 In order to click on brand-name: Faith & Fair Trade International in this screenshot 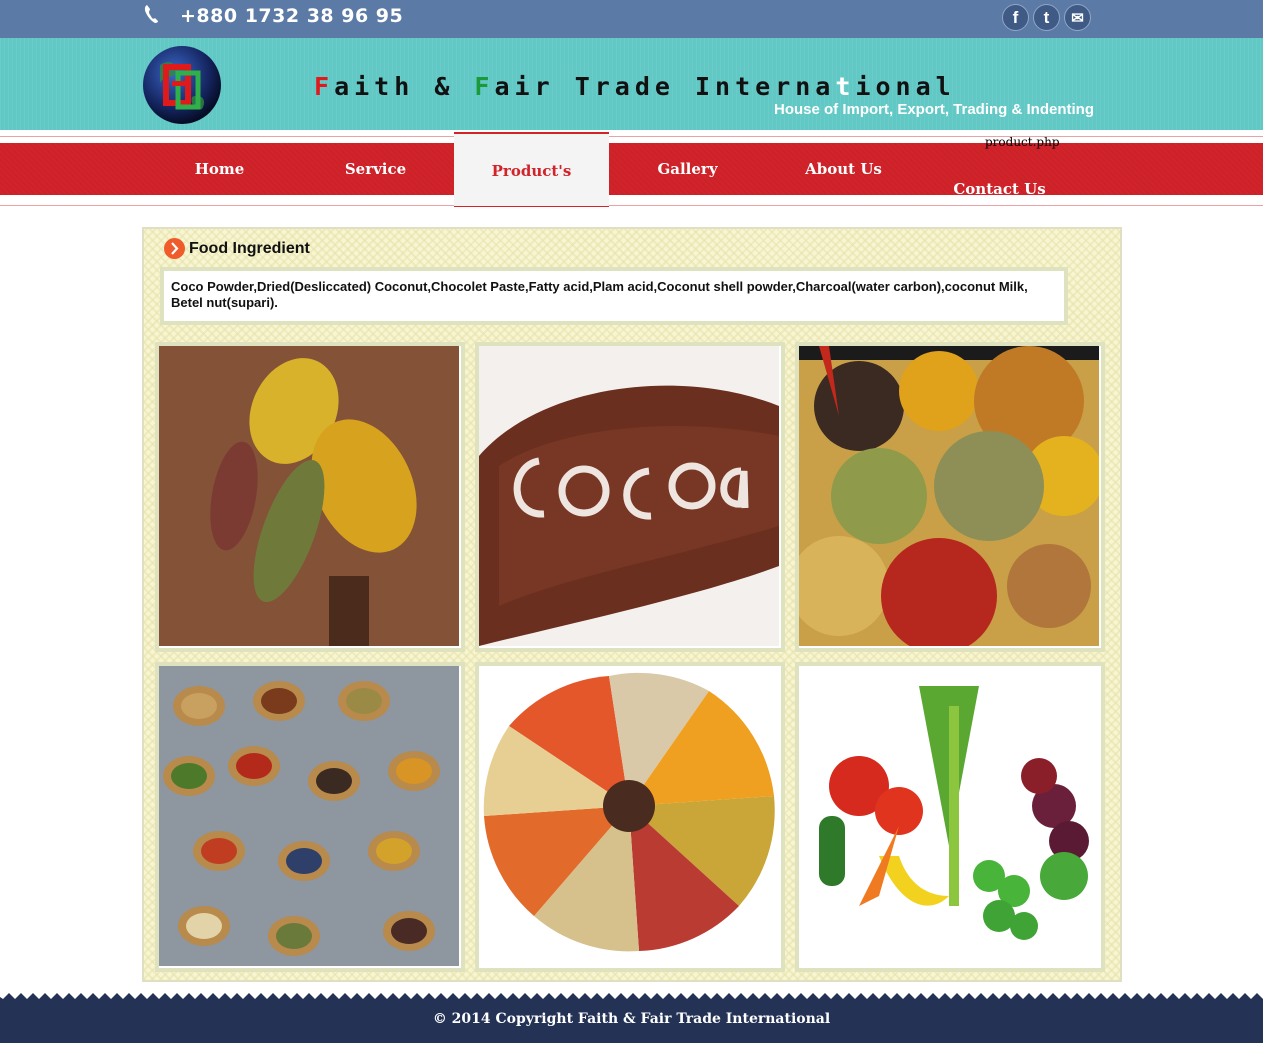, I will do `click(635, 86)`.